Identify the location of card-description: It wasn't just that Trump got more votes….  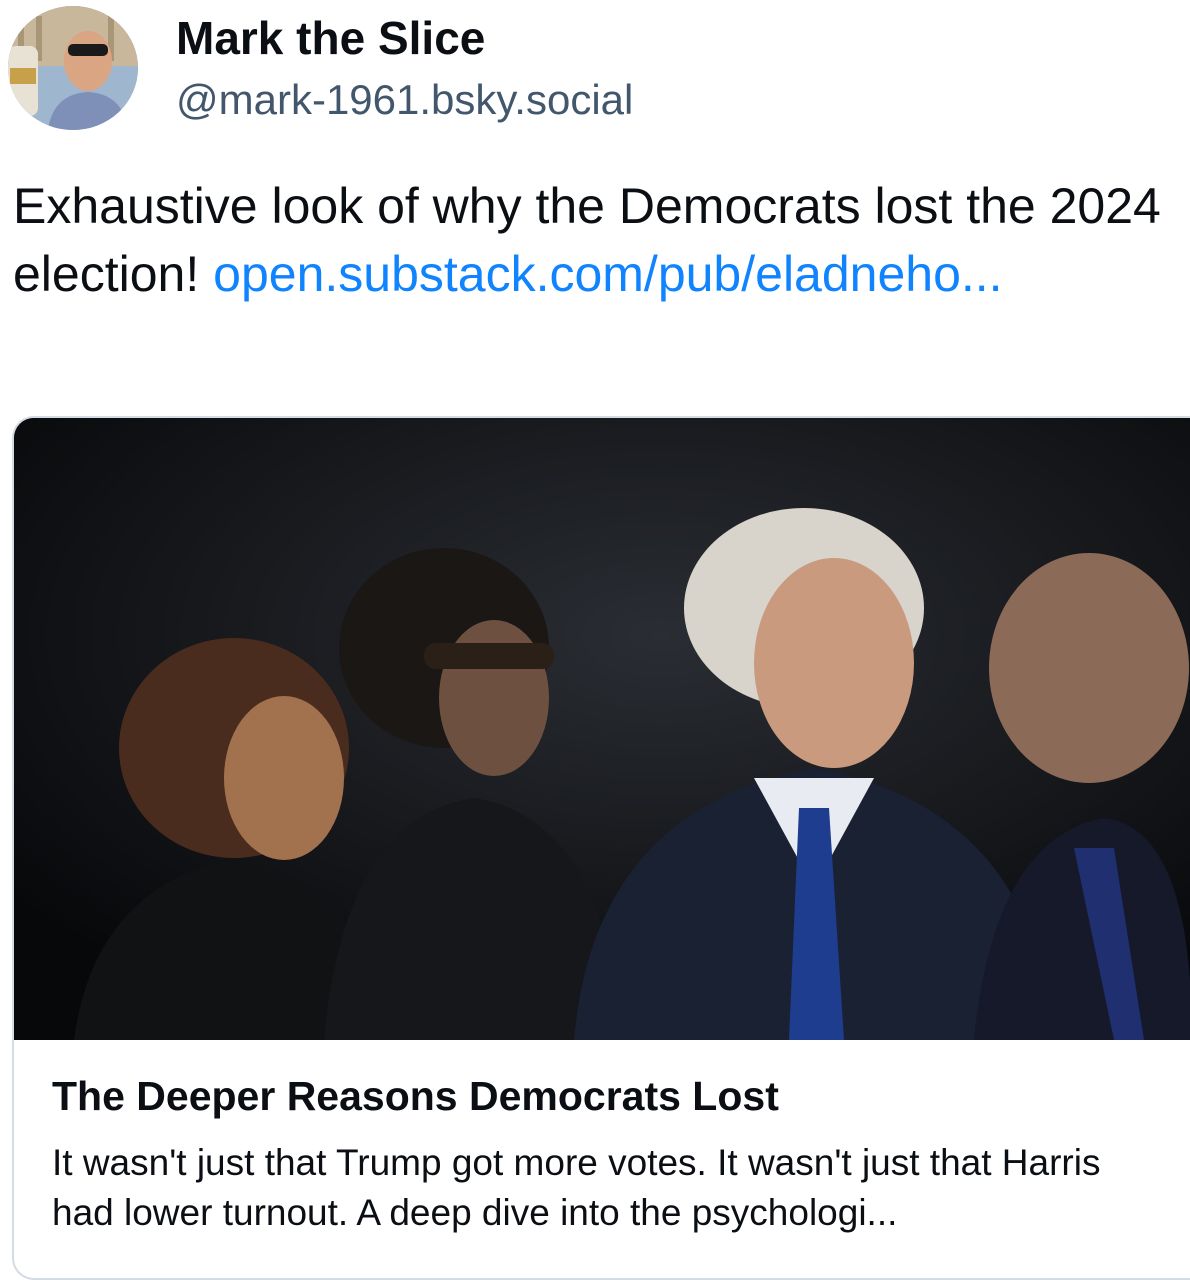
(576, 1187).